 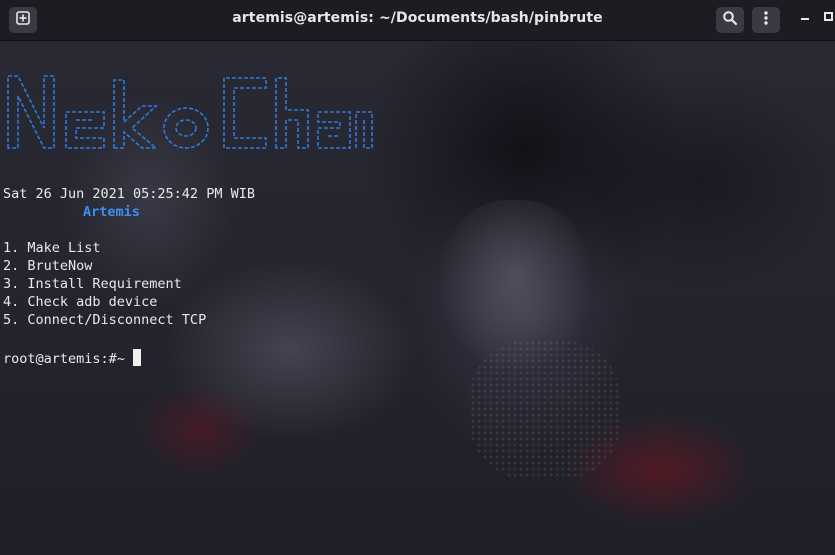 I want to click on wallpaper-detail, so click(x=545, y=410).